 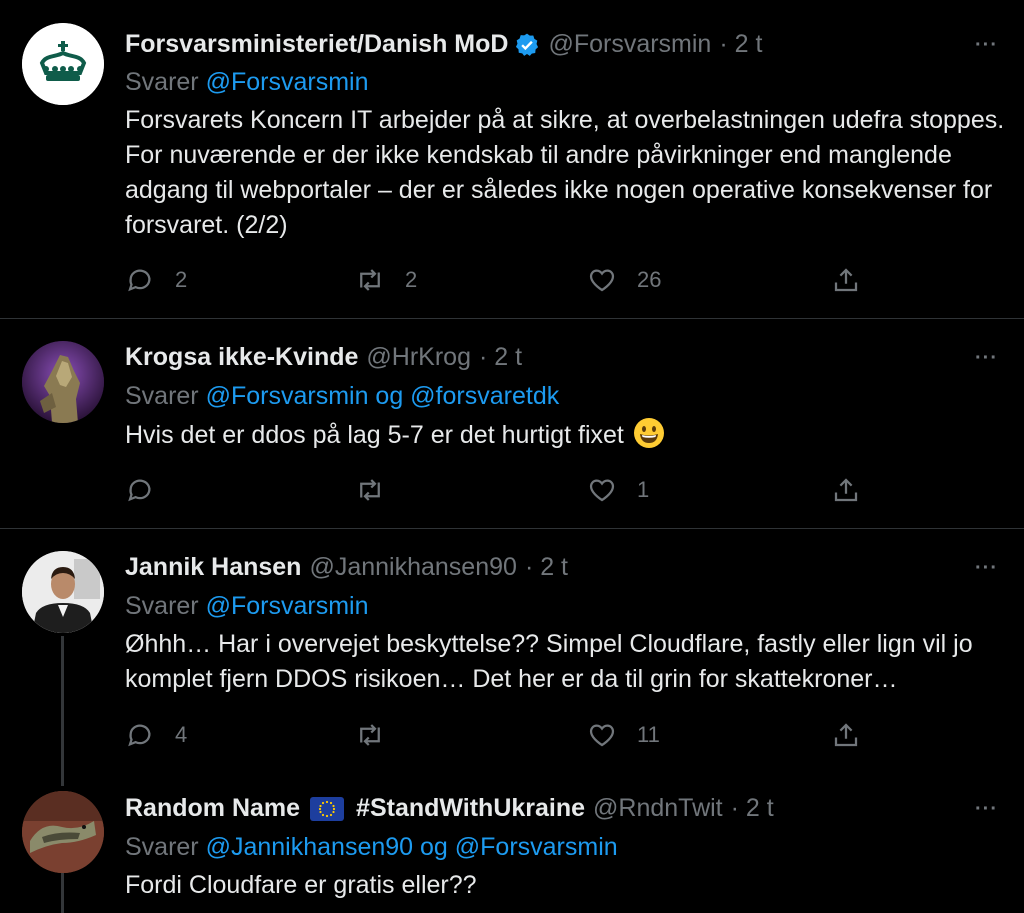 What do you see at coordinates (241, 357) in the screenshot?
I see `display-name: Krogsa ikke-Kvinde` at bounding box center [241, 357].